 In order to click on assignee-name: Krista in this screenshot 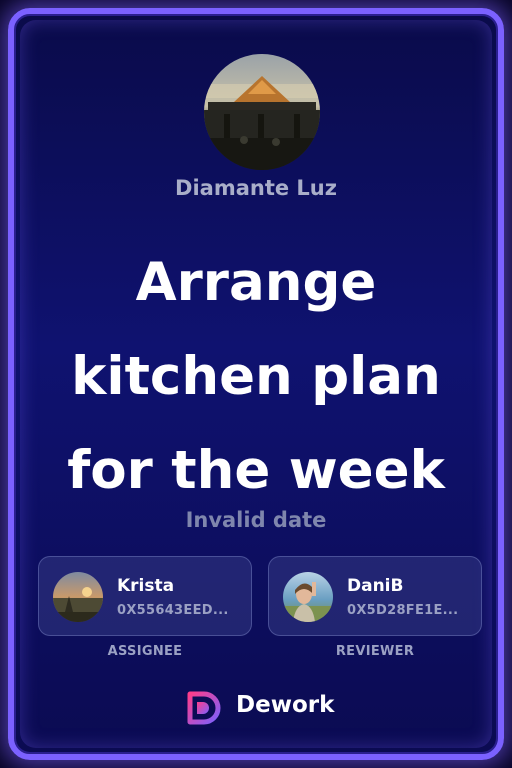, I will do `click(146, 586)`.